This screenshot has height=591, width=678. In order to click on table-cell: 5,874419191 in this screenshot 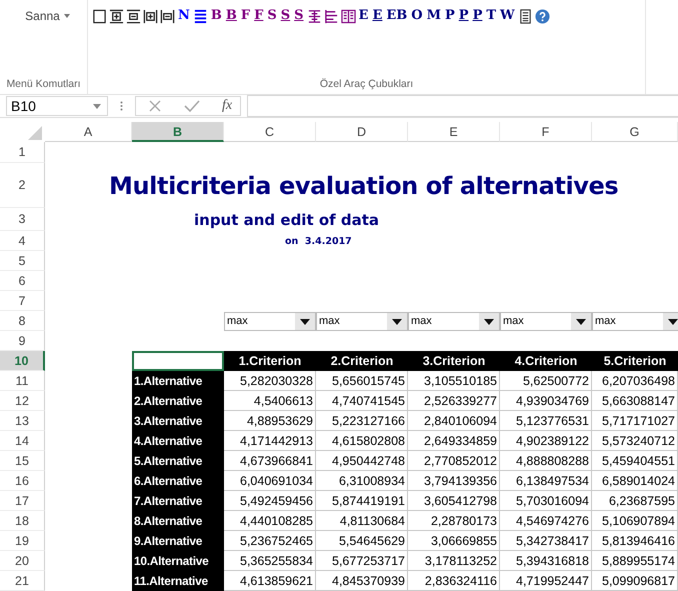, I will do `click(362, 501)`.